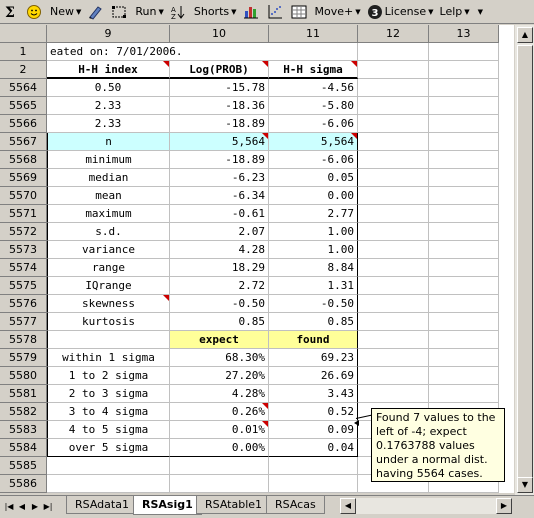 This screenshot has width=534, height=518. What do you see at coordinates (295, 505) in the screenshot?
I see `sheet-tab-rsacas: RSAcas` at bounding box center [295, 505].